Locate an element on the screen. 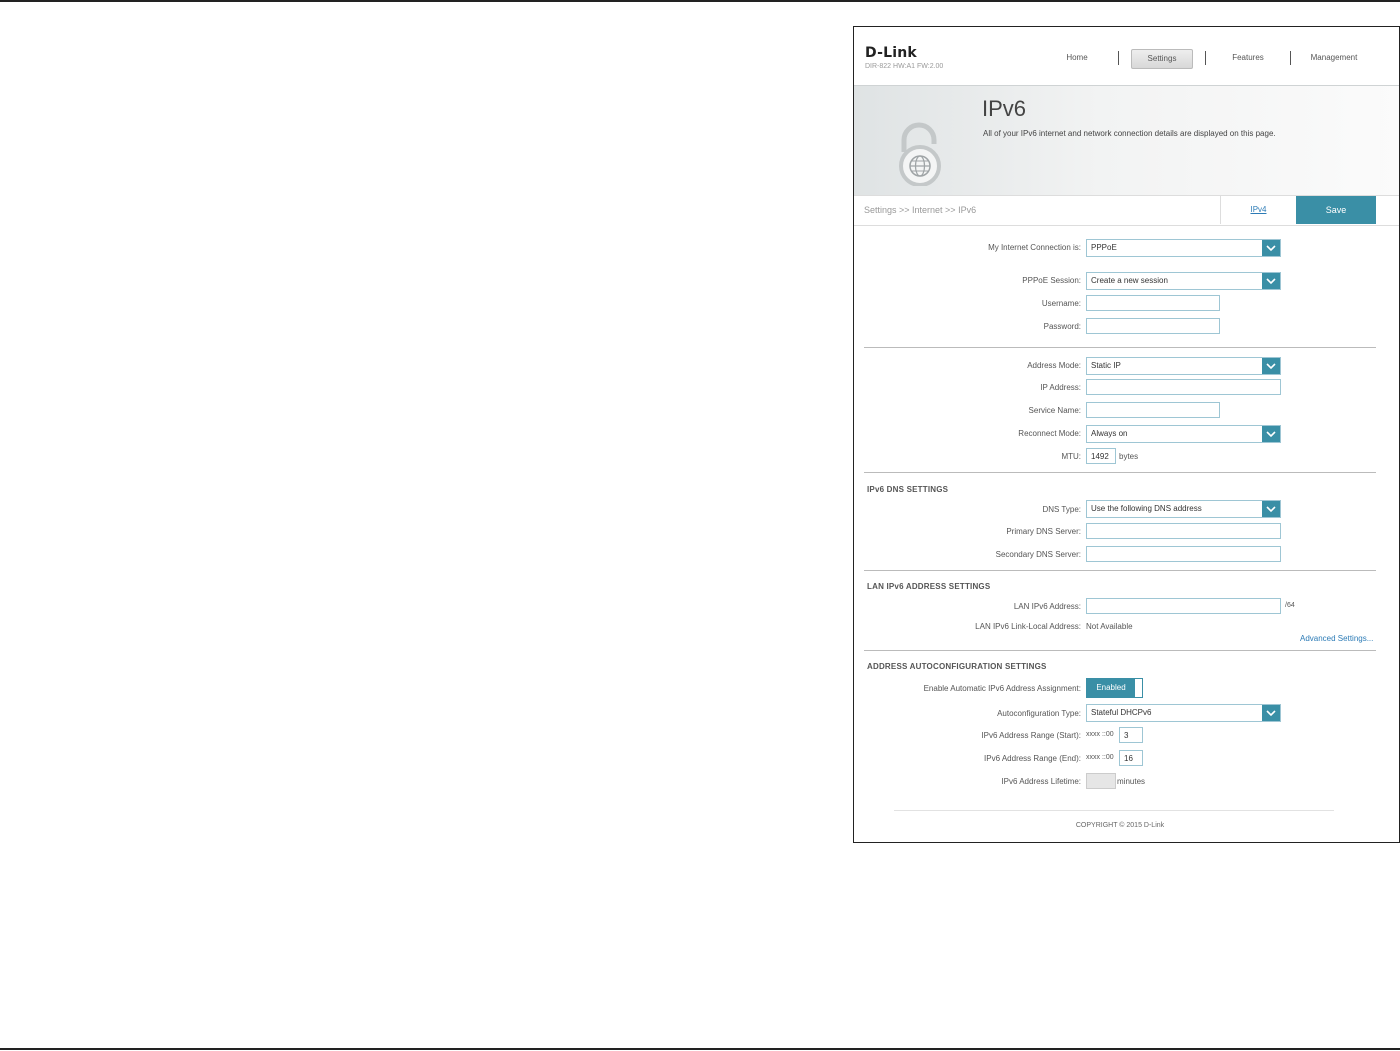  autoconfig-section-title: ADDRESS AUTOCONFIGURATION SETTINGS is located at coordinates (957, 666).